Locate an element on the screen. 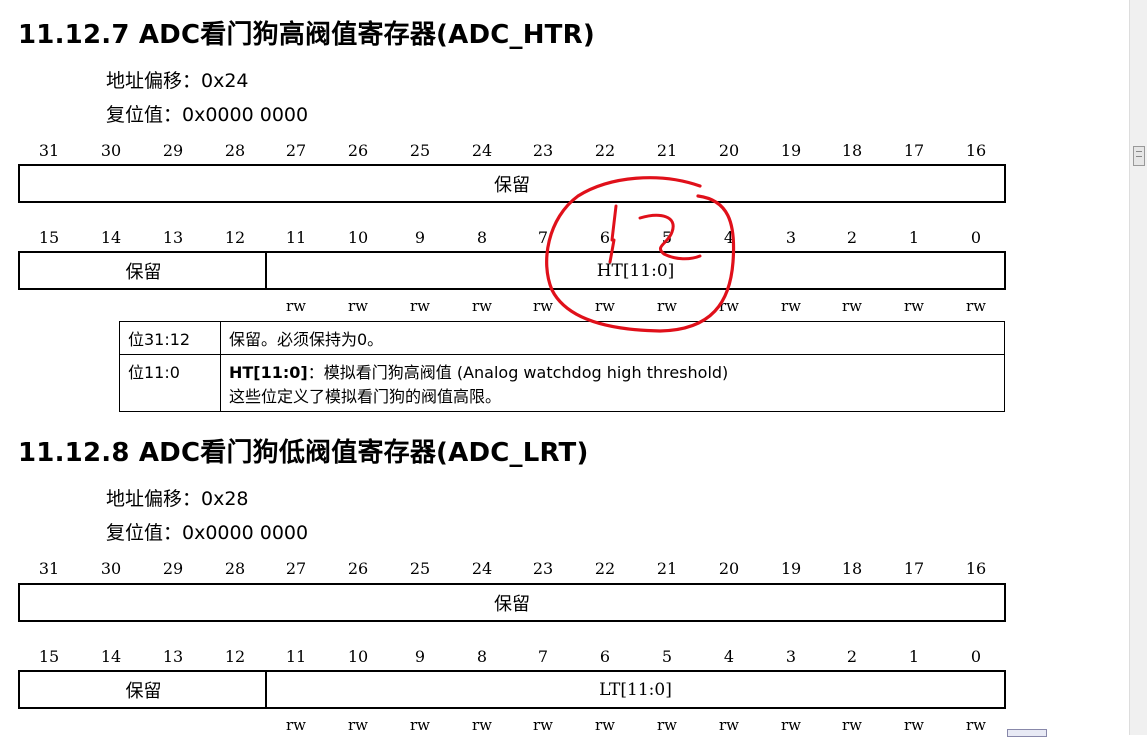 The width and height of the screenshot is (1147, 737). table-row: 位31:12 保留。必须保持为0。 is located at coordinates (562, 338).